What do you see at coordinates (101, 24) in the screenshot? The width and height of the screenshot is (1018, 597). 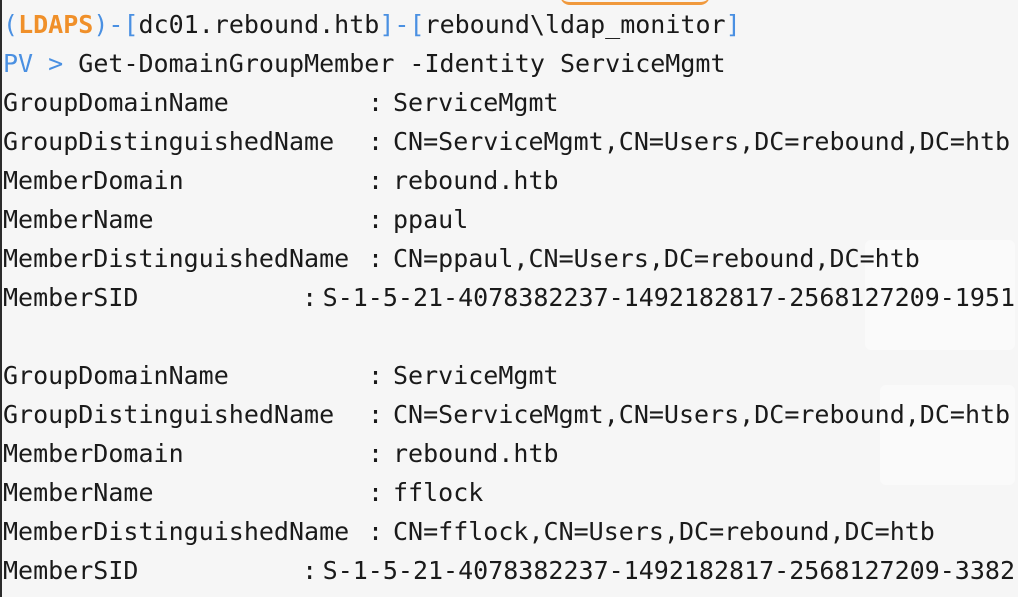 I see `prompt-close-paren: )` at bounding box center [101, 24].